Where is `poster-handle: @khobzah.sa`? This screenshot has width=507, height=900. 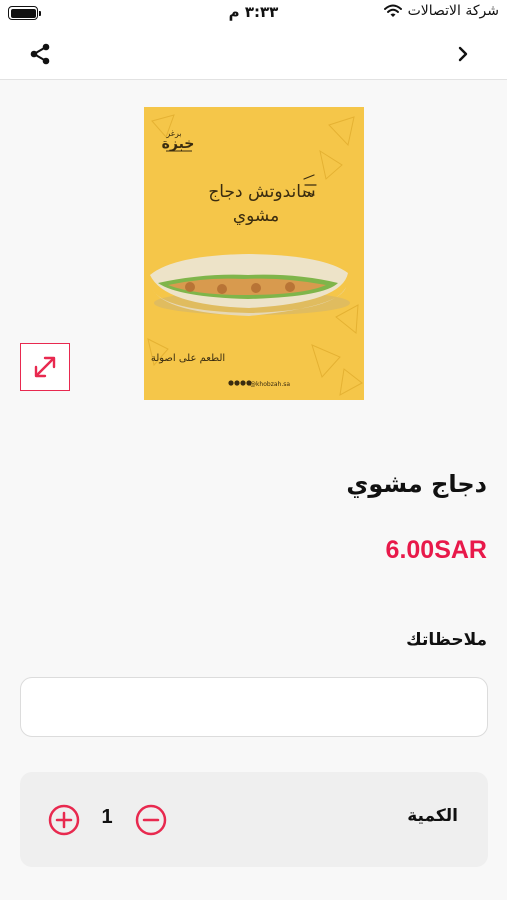
poster-handle: @khobzah.sa is located at coordinates (270, 384).